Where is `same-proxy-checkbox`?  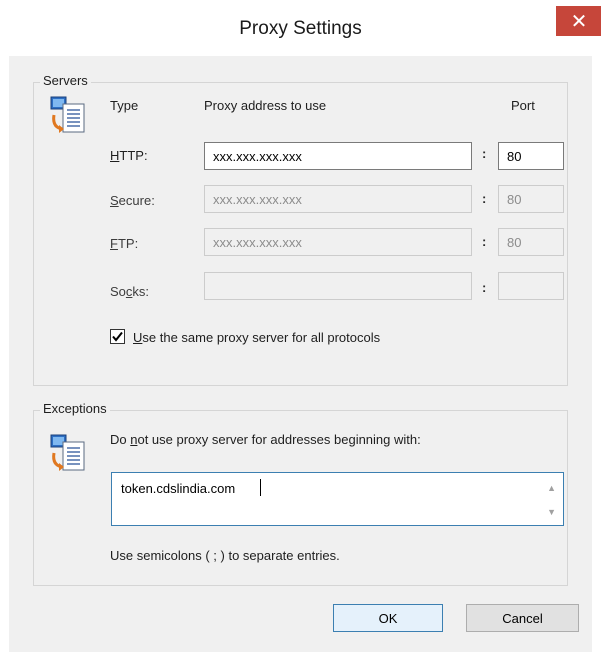
same-proxy-checkbox is located at coordinates (117, 336).